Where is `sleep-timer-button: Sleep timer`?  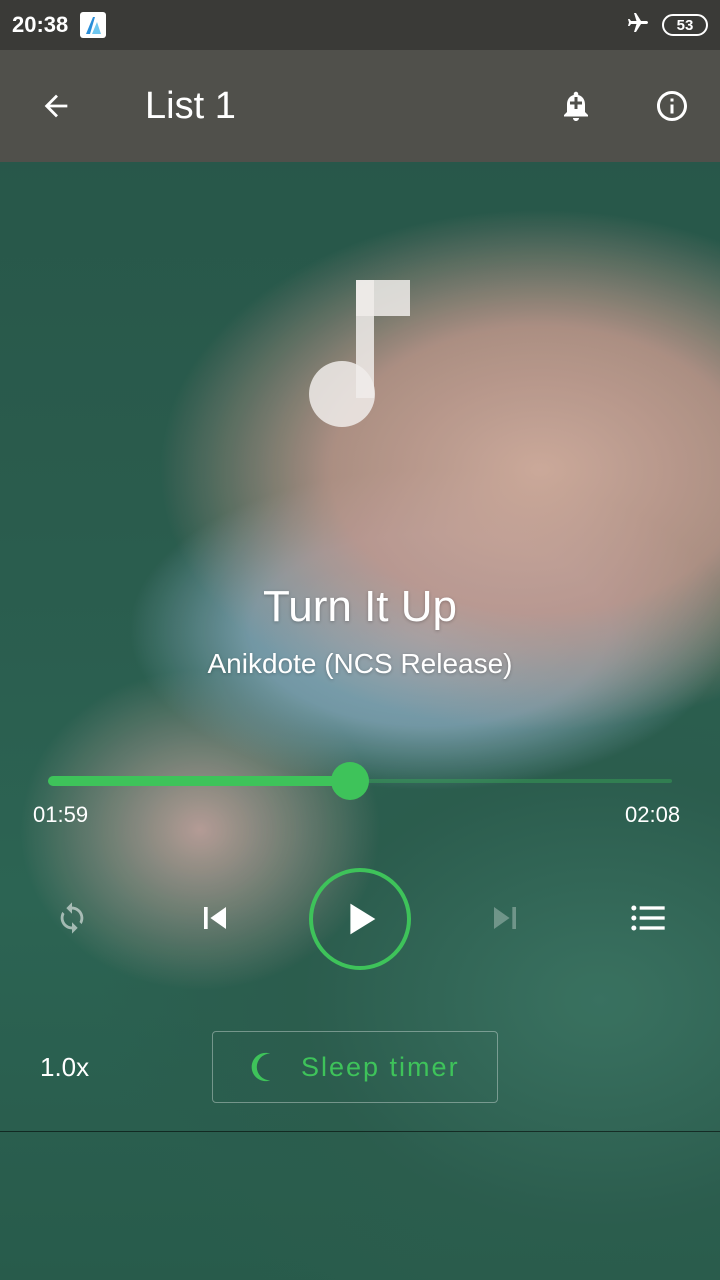 sleep-timer-button: Sleep timer is located at coordinates (355, 1067).